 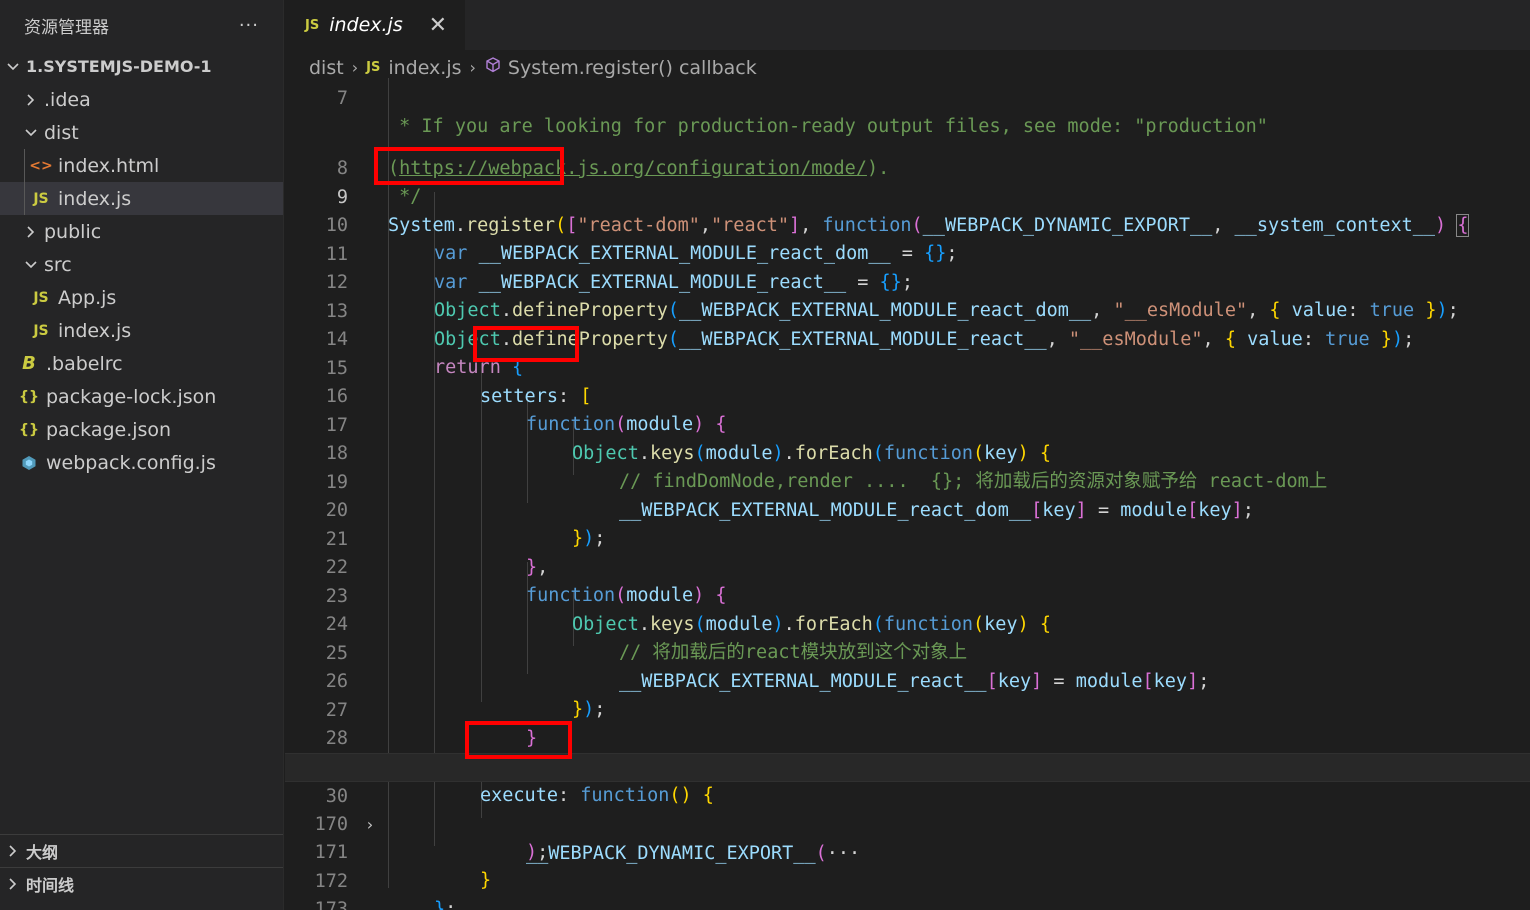 I want to click on code-line: 172 };, so click(x=907, y=874).